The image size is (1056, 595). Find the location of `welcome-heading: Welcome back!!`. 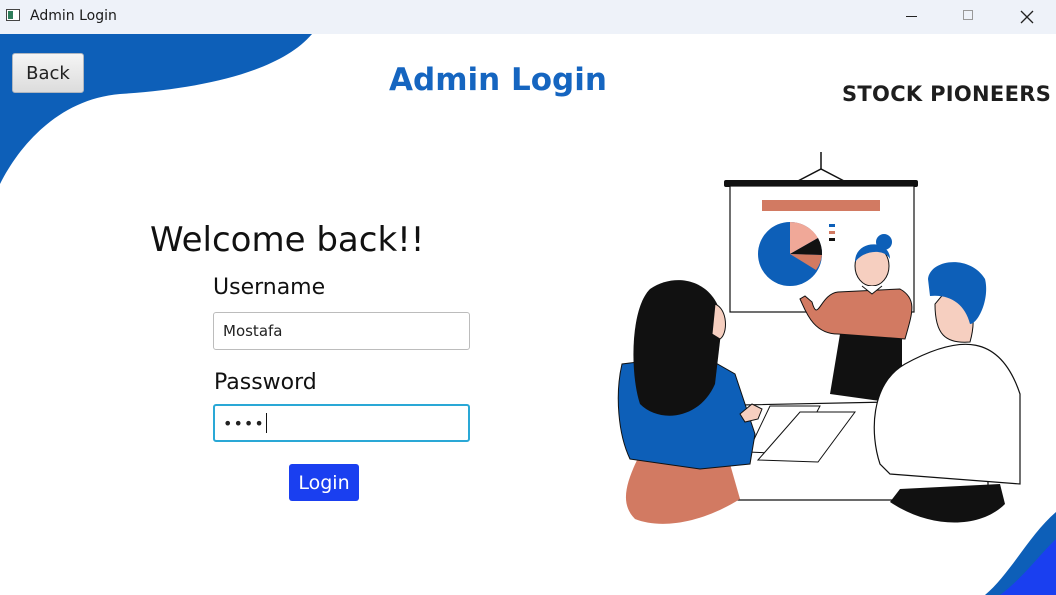

welcome-heading: Welcome back!! is located at coordinates (287, 240).